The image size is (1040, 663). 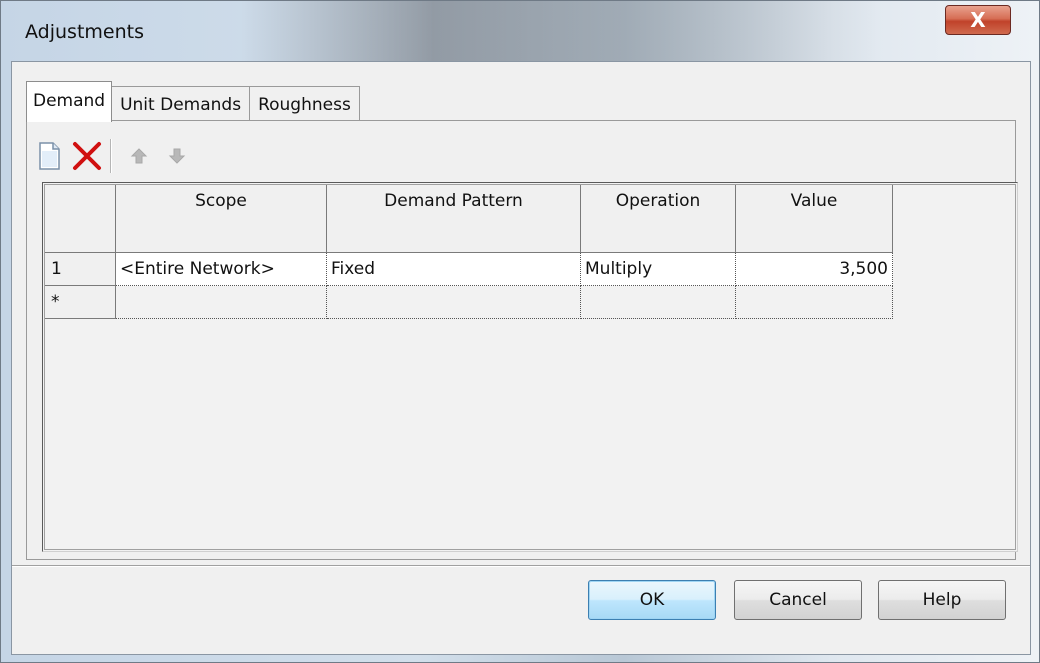 I want to click on toolbar-separator, so click(x=111, y=156).